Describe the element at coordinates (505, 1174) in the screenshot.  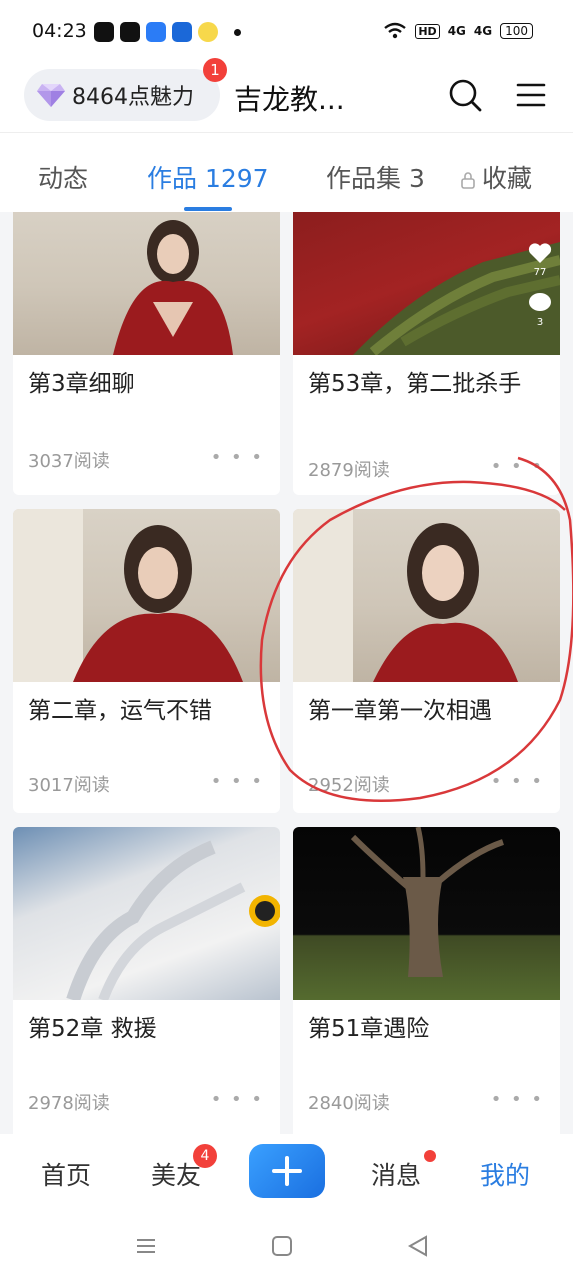
I see `nav-mine: 我的` at that location.